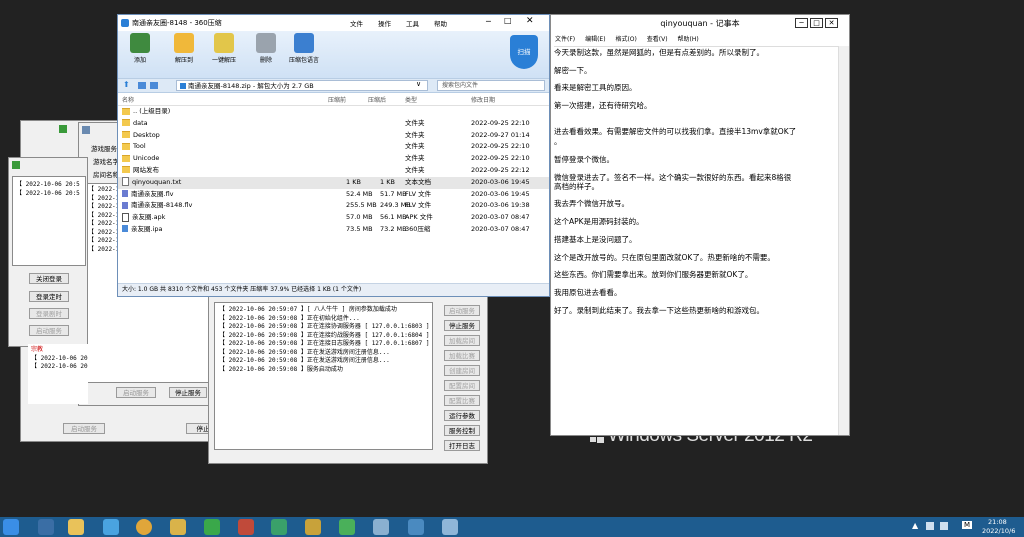 The height and width of the screenshot is (537, 1024). Describe the element at coordinates (313, 527) in the screenshot. I see `config-app-icon` at that location.